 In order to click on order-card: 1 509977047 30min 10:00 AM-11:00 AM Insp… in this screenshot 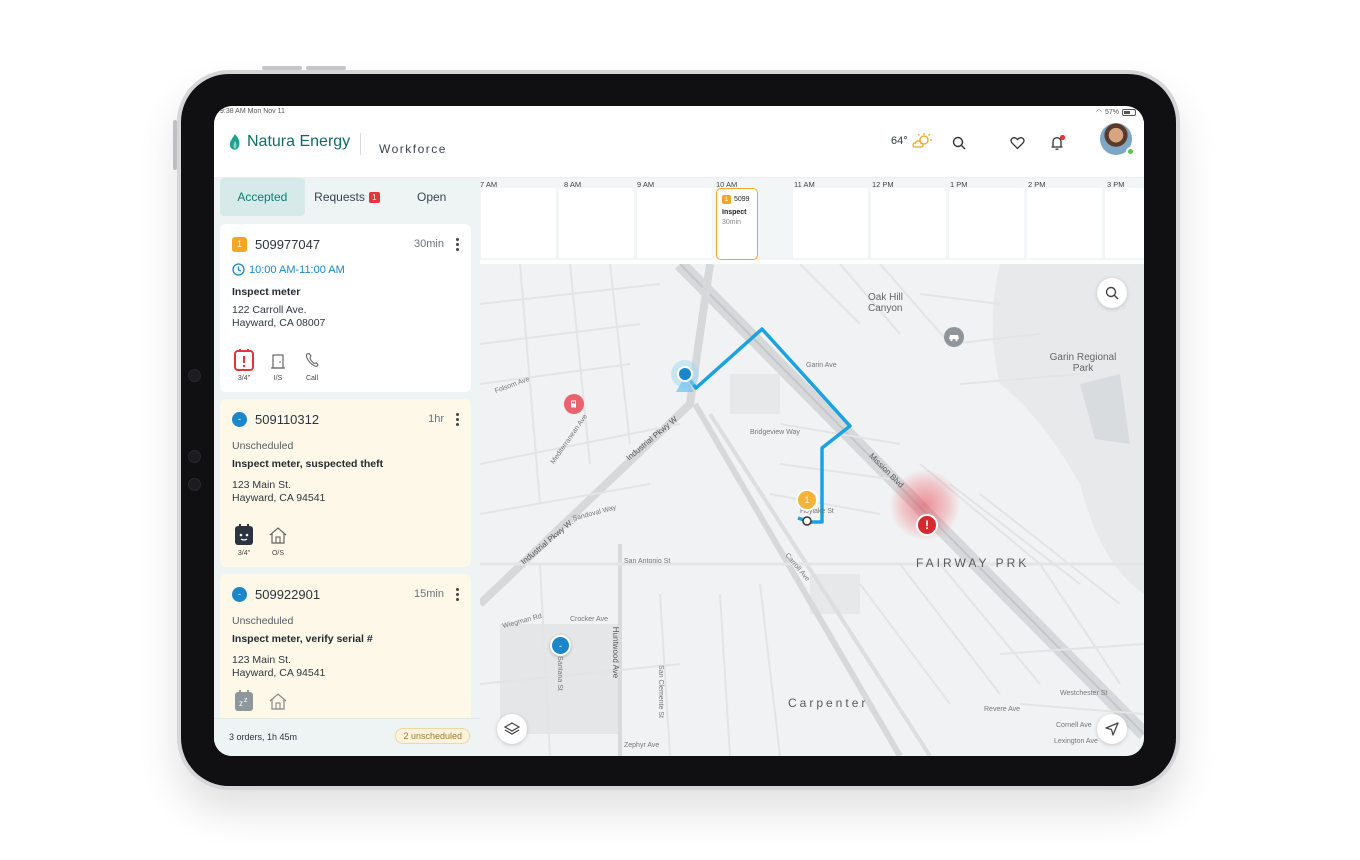, I will do `click(345, 308)`.